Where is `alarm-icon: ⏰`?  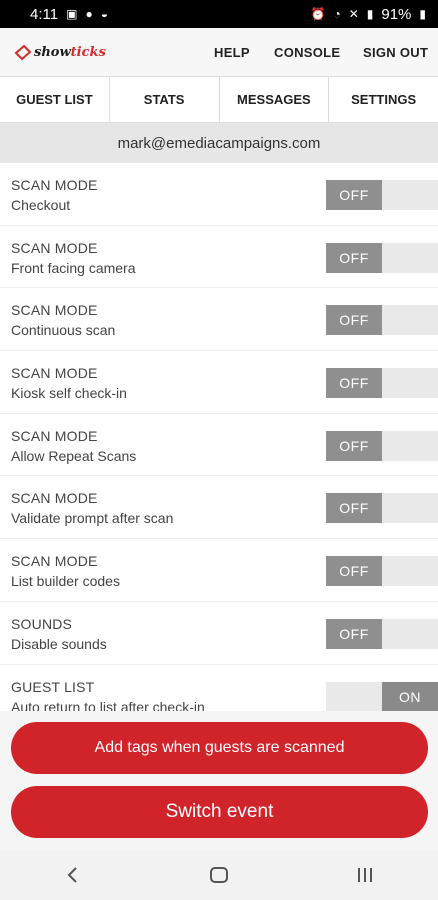 alarm-icon: ⏰ is located at coordinates (318, 14).